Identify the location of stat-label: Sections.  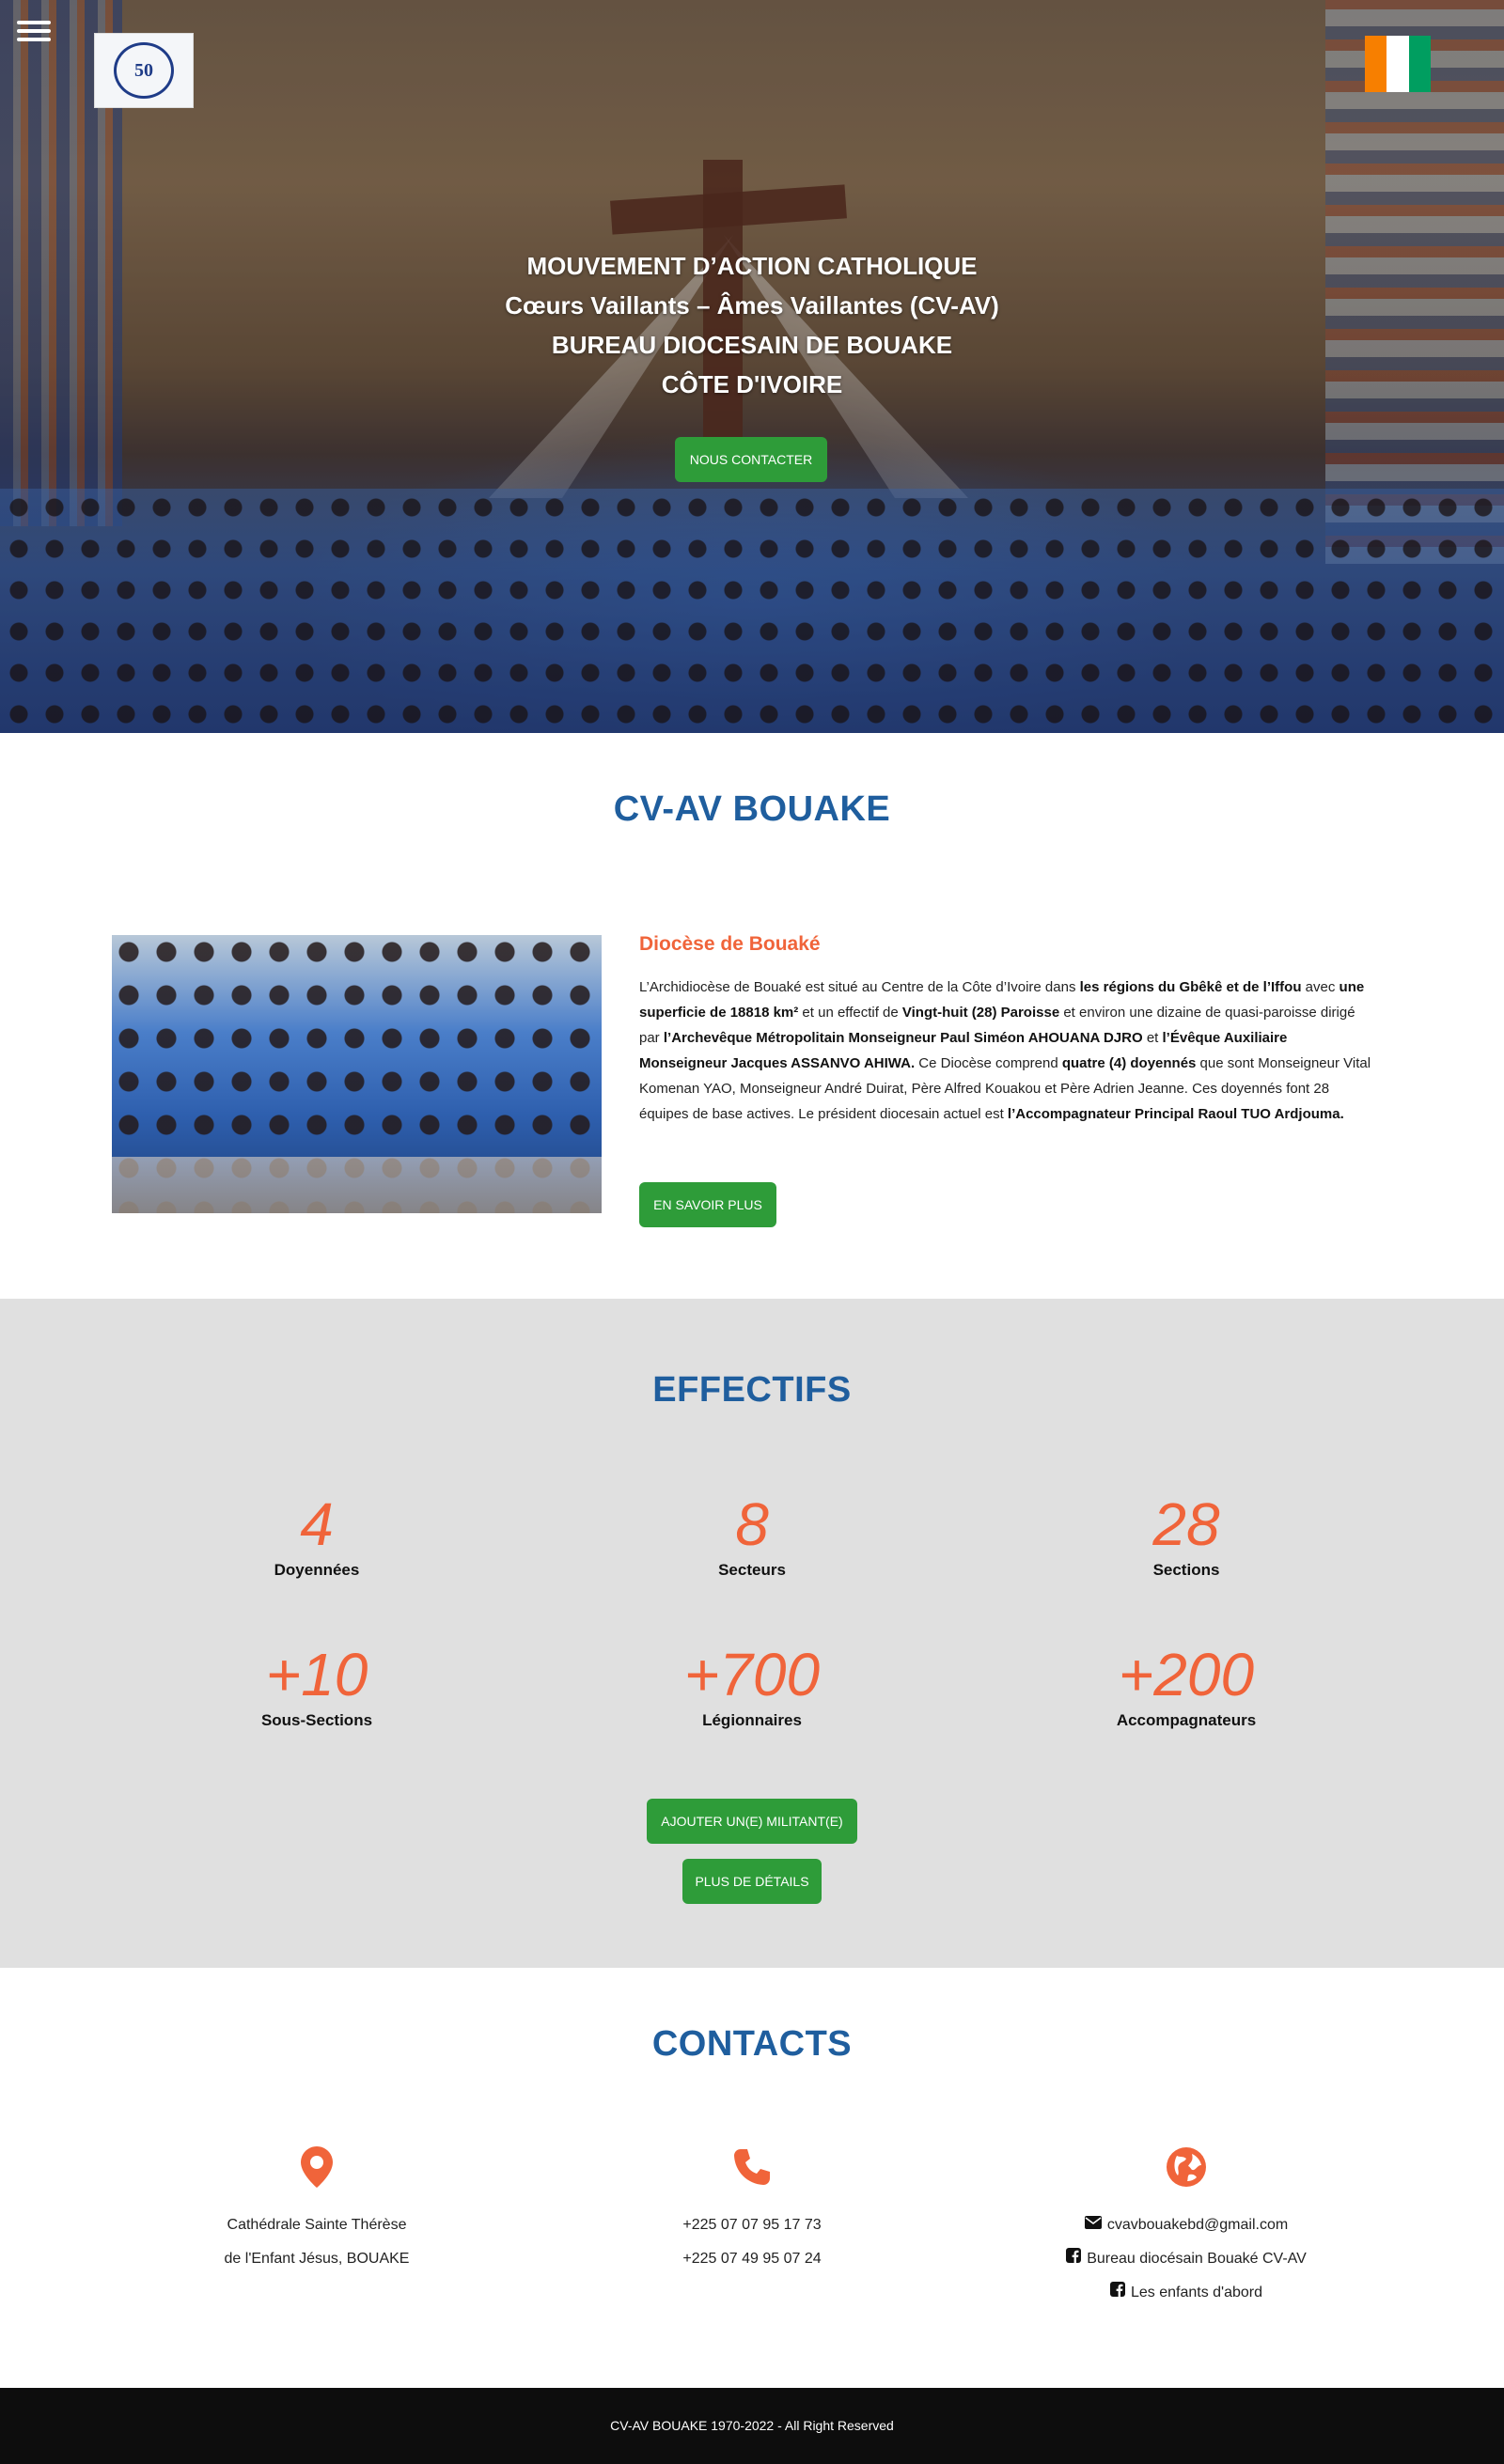
(1186, 1570).